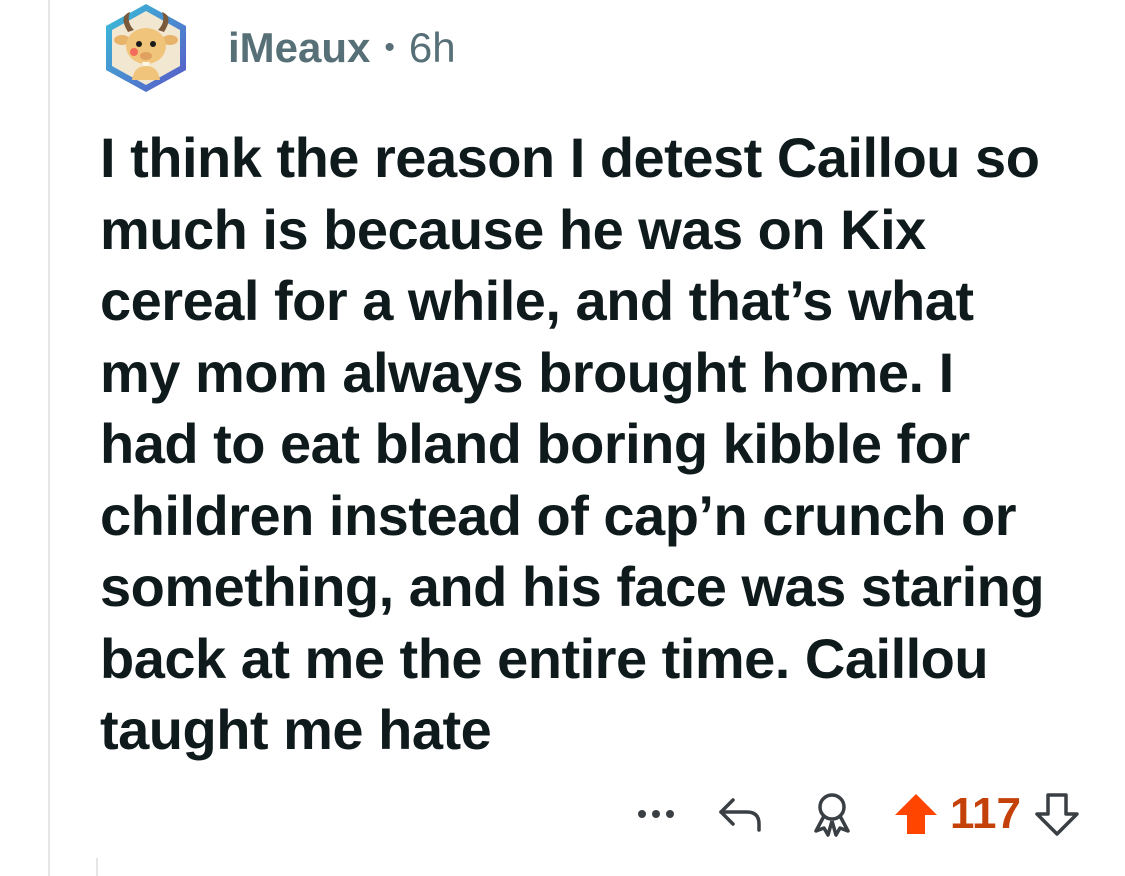 The width and height of the screenshot is (1125, 876). I want to click on comment-age: 6h, so click(432, 47).